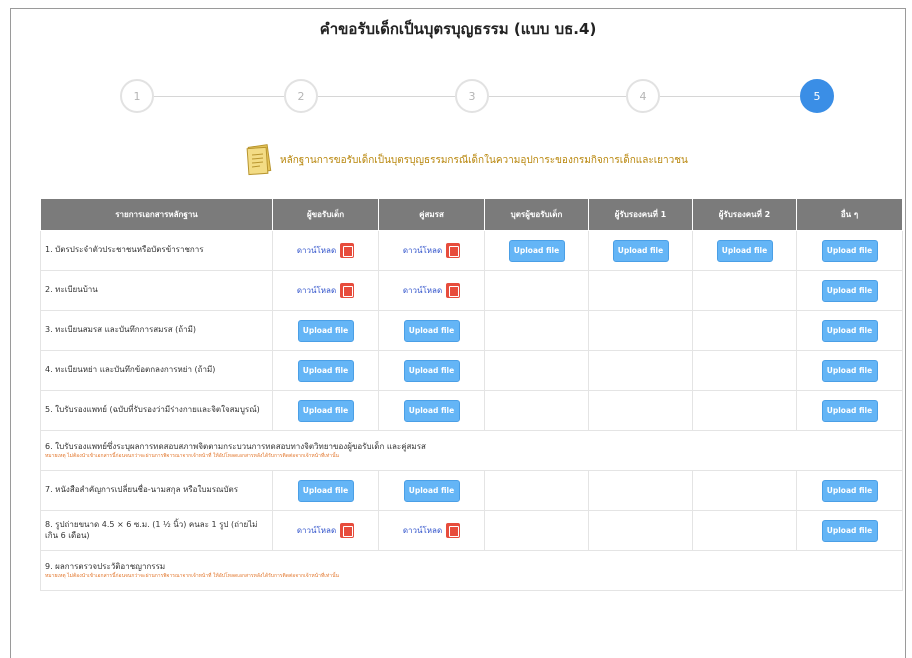  I want to click on document-label: 1. บัตรประจำตัวประชาชนหรือบัตรข้าราชการ, so click(124, 250).